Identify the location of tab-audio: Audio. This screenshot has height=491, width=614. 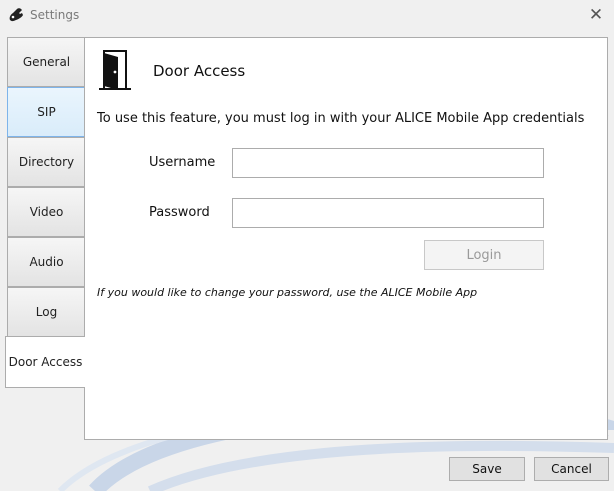
(46, 262).